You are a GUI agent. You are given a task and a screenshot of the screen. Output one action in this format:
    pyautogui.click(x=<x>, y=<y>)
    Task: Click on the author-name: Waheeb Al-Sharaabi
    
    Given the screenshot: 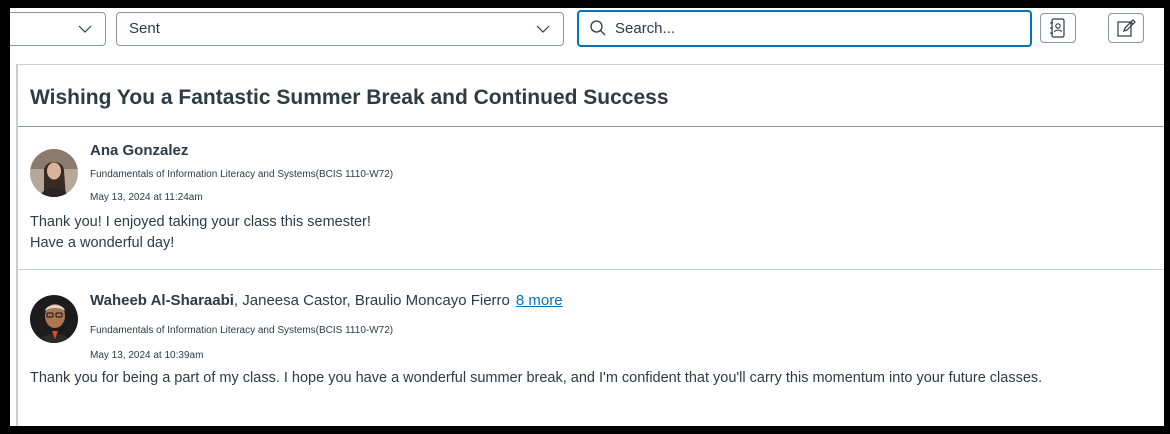 What is the action you would take?
    pyautogui.click(x=162, y=300)
    